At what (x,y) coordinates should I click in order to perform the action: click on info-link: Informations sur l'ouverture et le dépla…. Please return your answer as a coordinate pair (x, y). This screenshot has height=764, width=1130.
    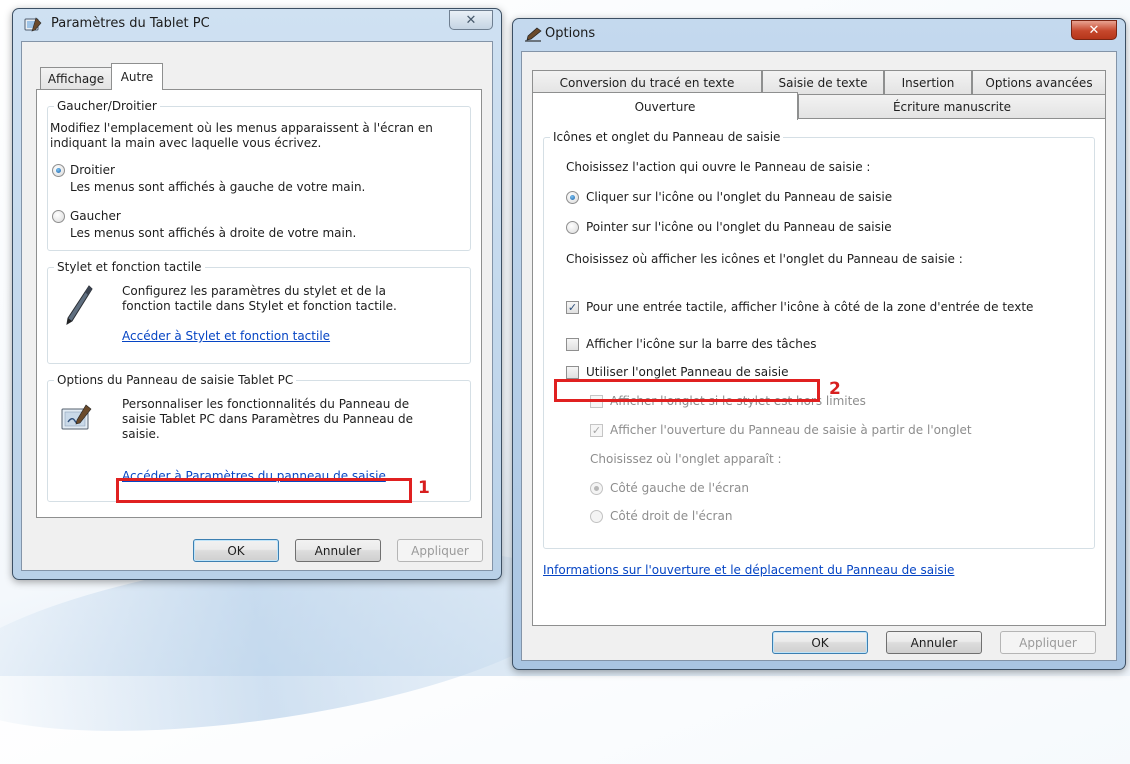
    Looking at the image, I should click on (748, 570).